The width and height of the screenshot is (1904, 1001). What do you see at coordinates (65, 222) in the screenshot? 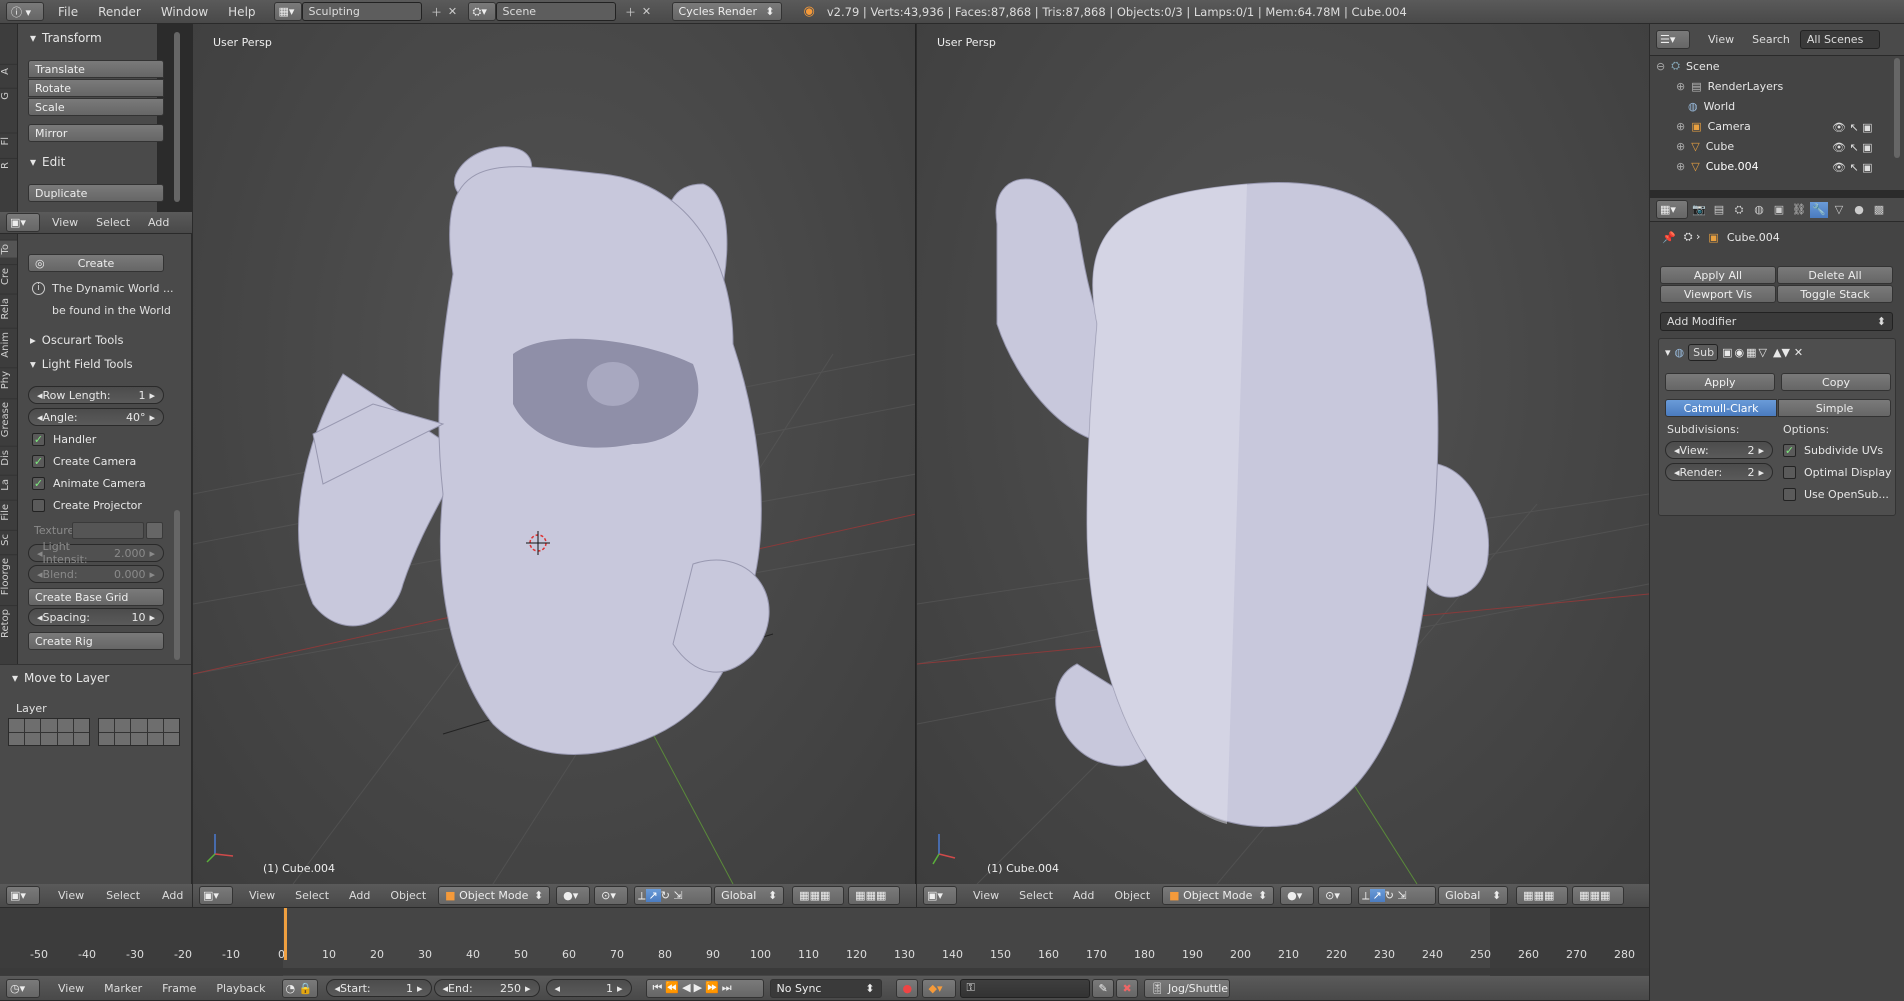
I see `toolshelf-menu-view: View` at bounding box center [65, 222].